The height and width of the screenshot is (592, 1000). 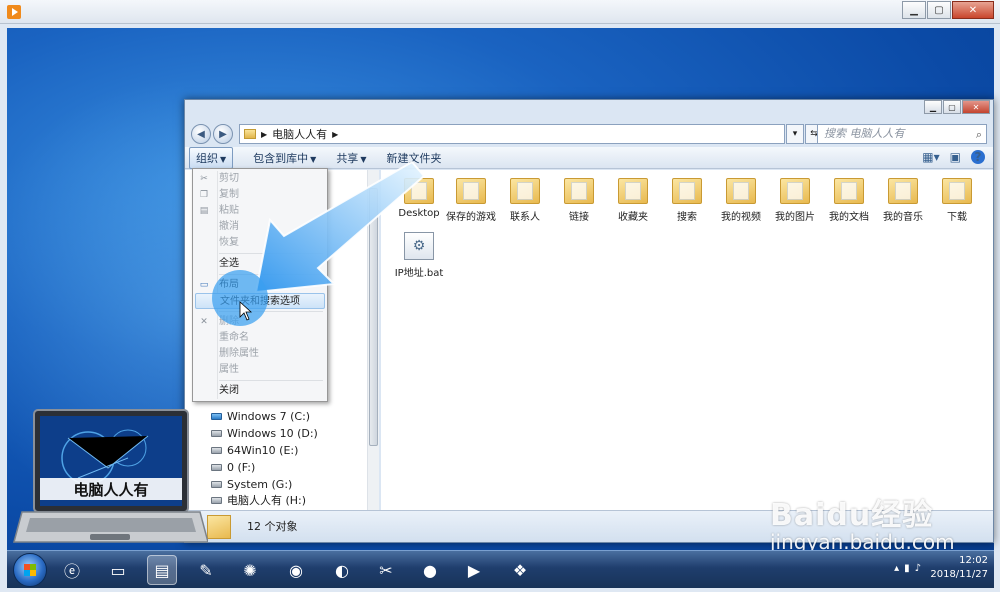 I want to click on drive-label: Windows 10 (D:), so click(x=272, y=433).